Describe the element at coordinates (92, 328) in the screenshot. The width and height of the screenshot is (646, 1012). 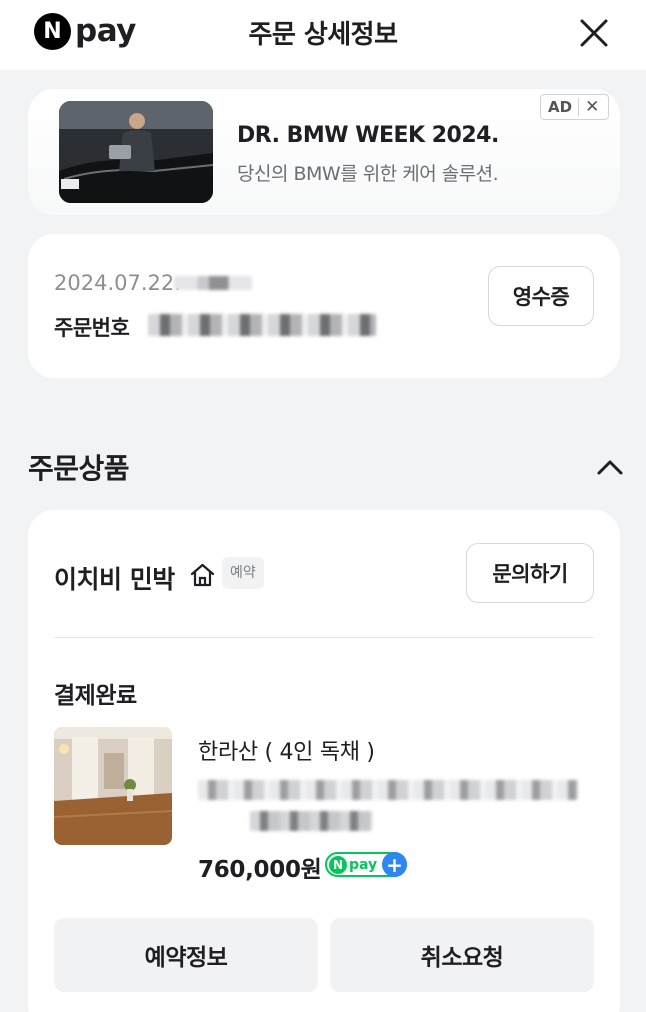
I see `order-number-label: 주문번호` at that location.